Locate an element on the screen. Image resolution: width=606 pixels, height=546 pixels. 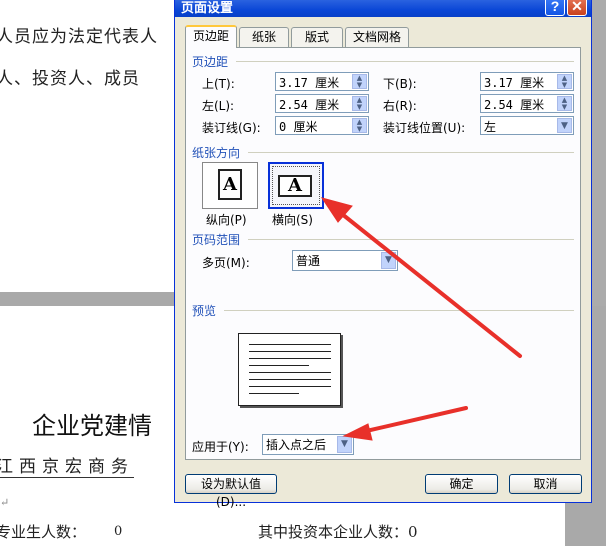
apply-to-label: 应用于(Y): is located at coordinates (220, 447).